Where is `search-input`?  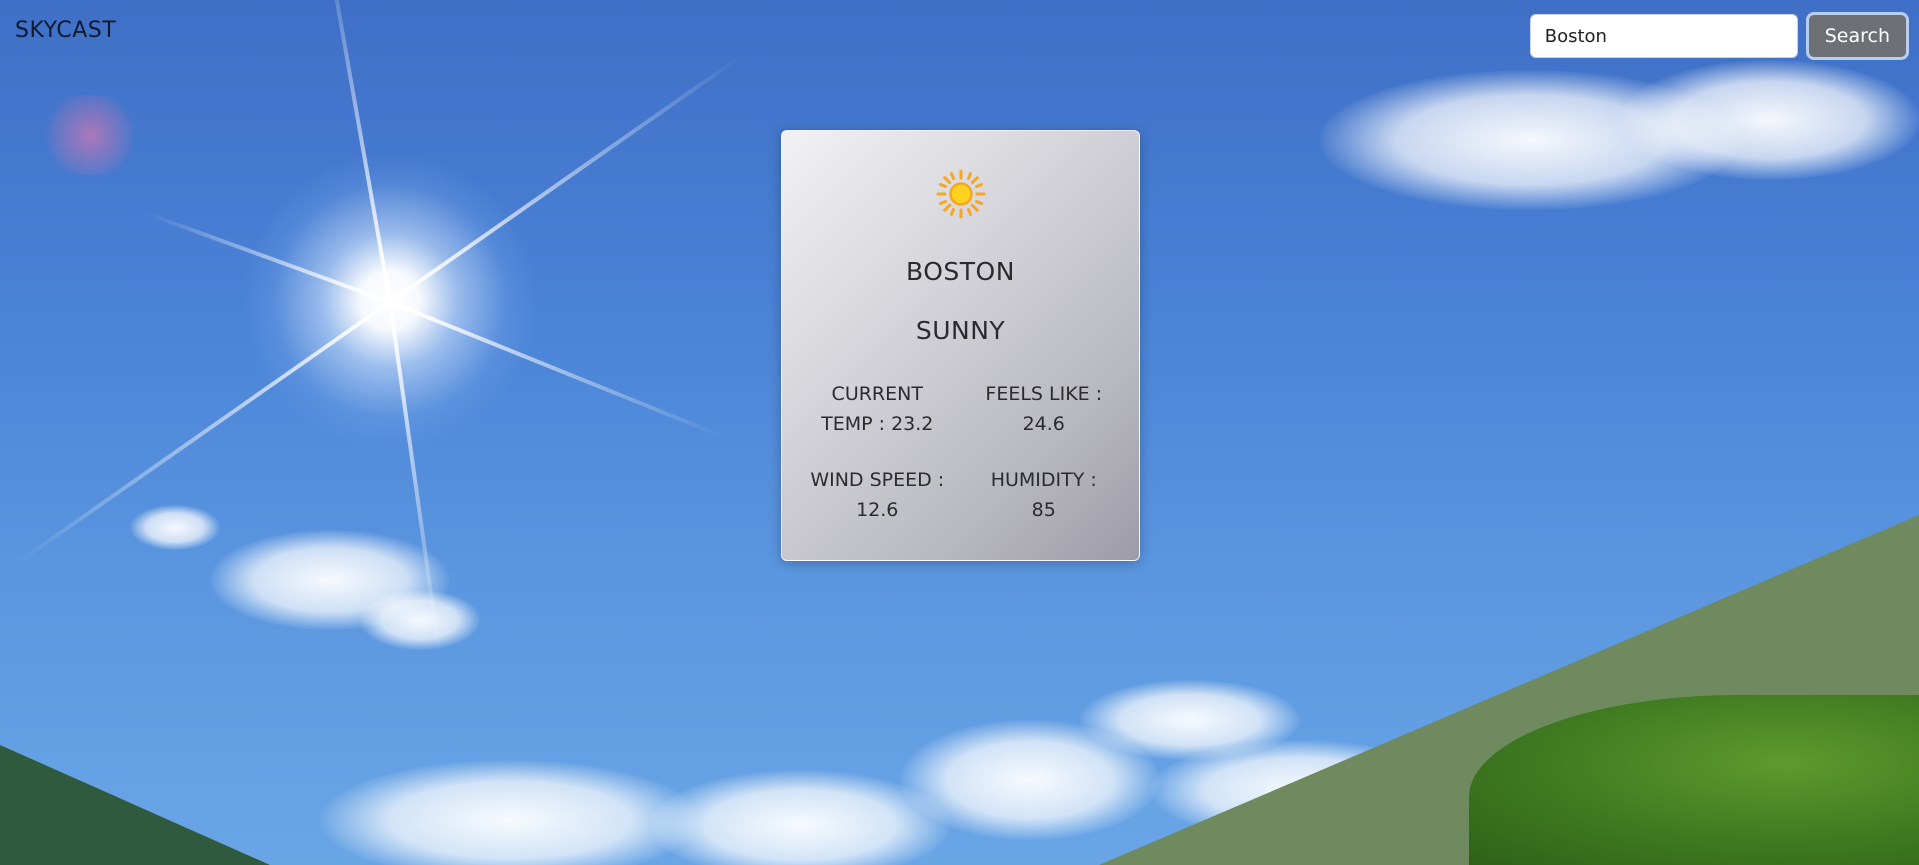 search-input is located at coordinates (1663, 36).